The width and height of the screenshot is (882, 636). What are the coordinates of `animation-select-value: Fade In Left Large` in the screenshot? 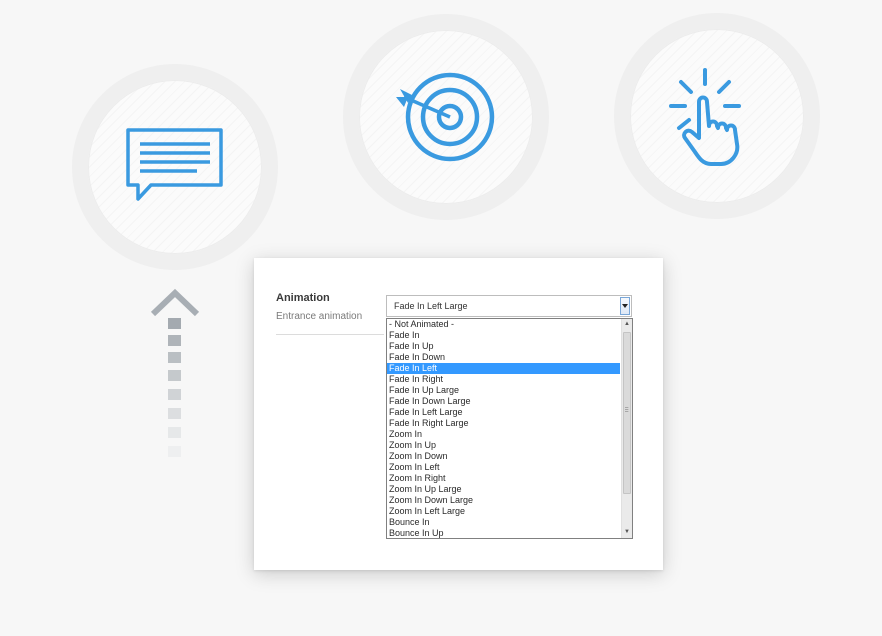 It's located at (431, 306).